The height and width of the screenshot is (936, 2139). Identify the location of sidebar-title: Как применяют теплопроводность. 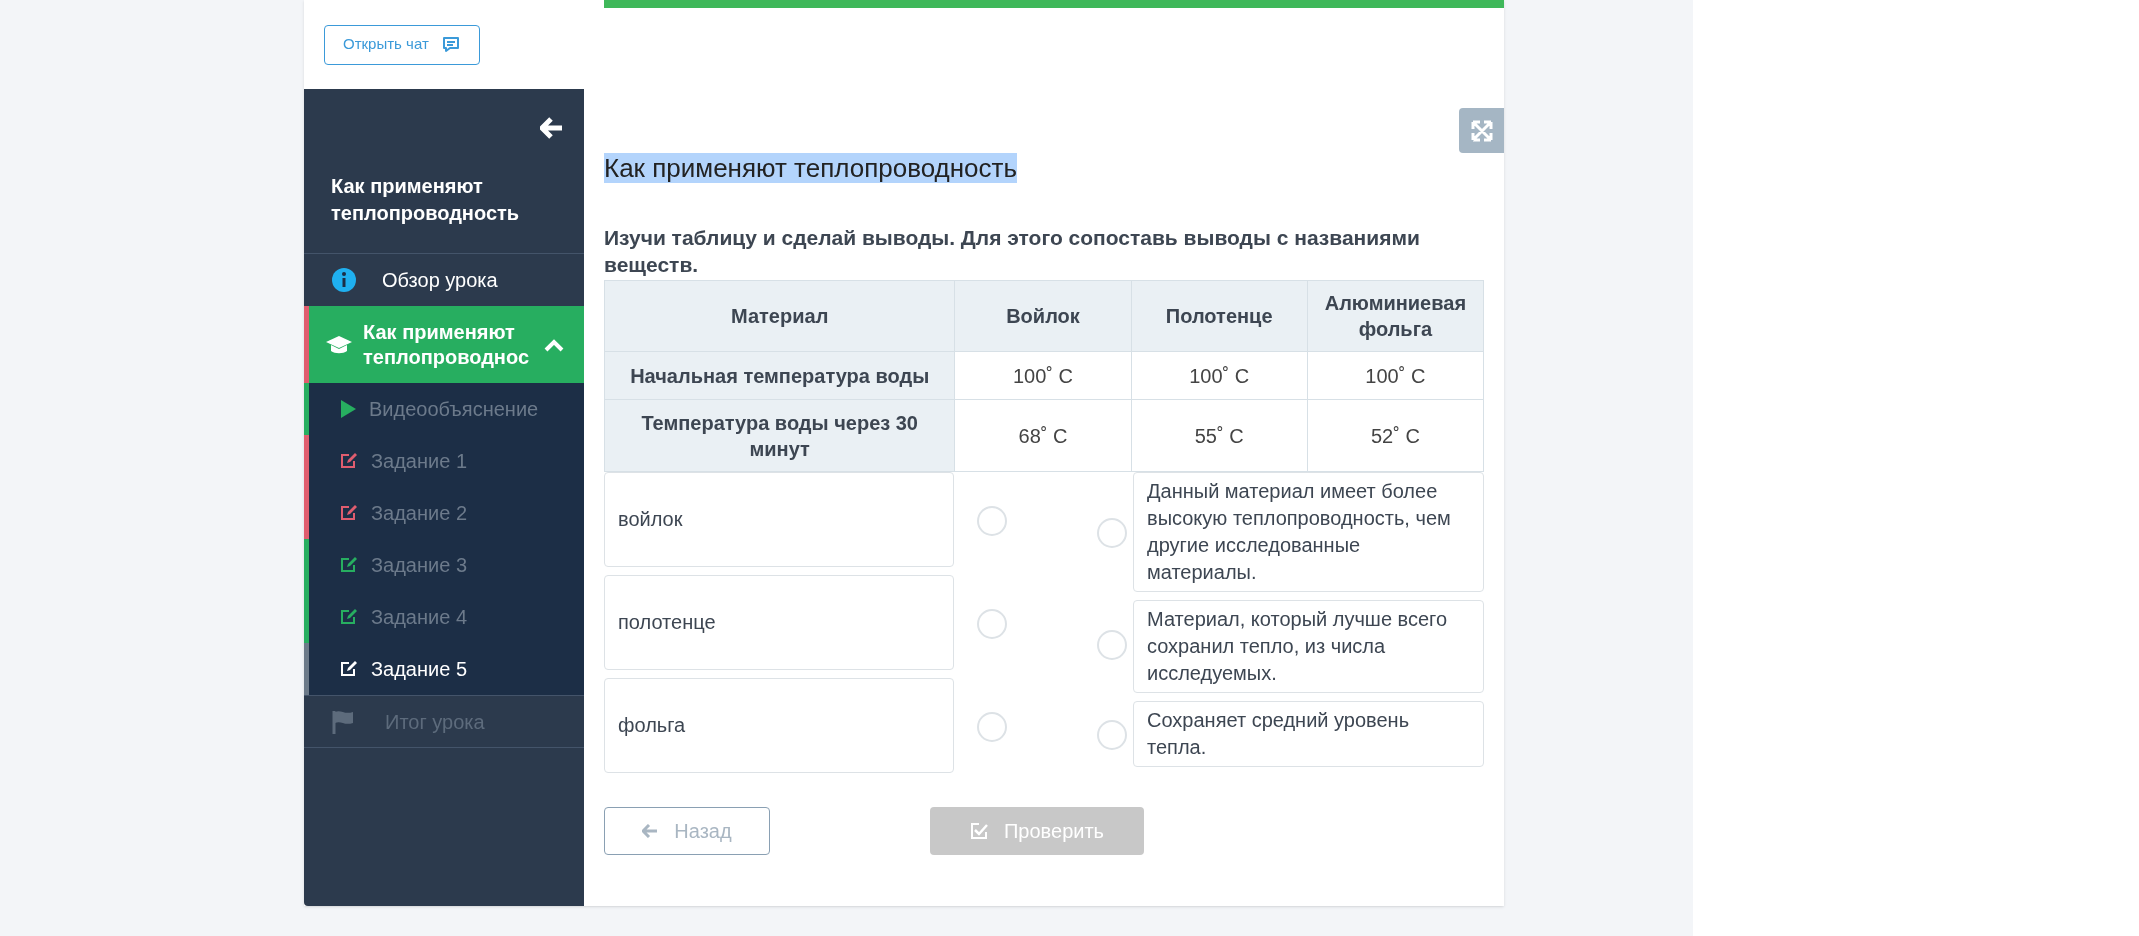
(425, 200).